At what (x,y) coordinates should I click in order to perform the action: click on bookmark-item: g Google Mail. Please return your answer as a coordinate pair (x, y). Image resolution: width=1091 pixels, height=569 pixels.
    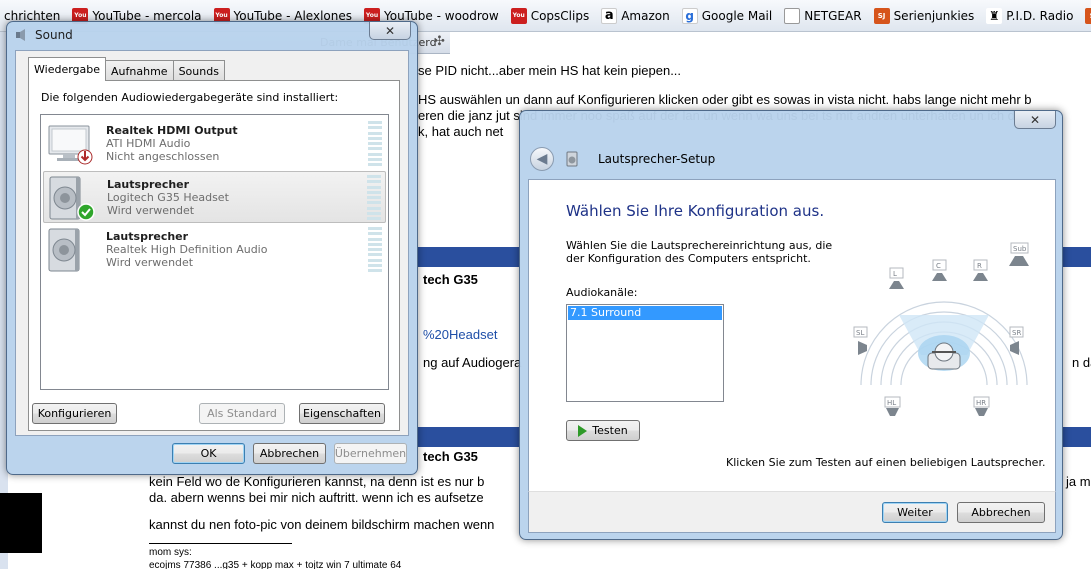
    Looking at the image, I should click on (726, 15).